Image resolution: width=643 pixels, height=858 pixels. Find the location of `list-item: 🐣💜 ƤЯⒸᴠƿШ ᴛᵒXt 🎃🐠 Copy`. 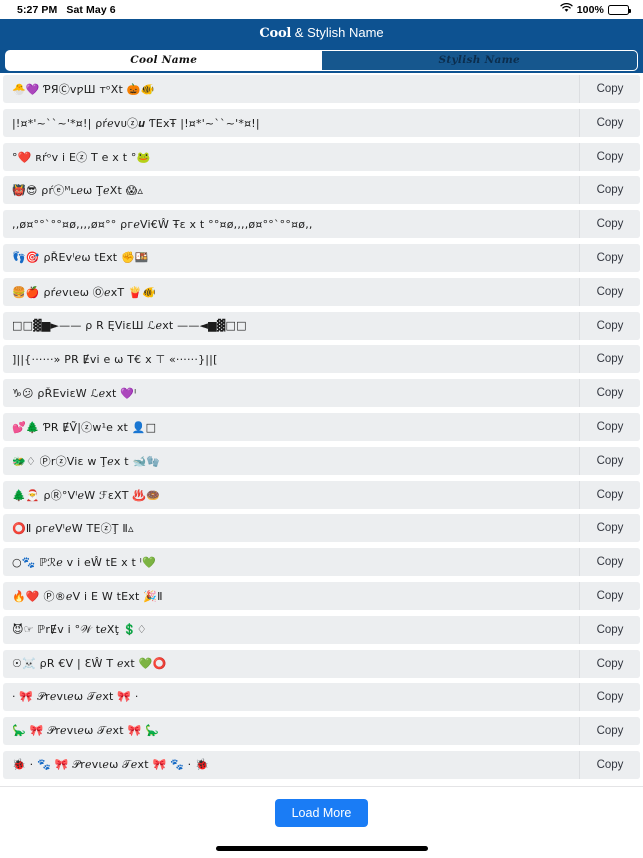

list-item: 🐣💜 ƤЯⒸᴠƿШ ᴛᵒXt 🎃🐠 Copy is located at coordinates (321, 89).